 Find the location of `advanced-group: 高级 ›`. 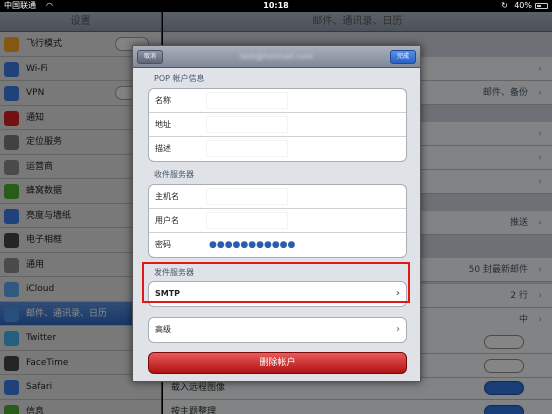

advanced-group: 高级 › is located at coordinates (277, 330).